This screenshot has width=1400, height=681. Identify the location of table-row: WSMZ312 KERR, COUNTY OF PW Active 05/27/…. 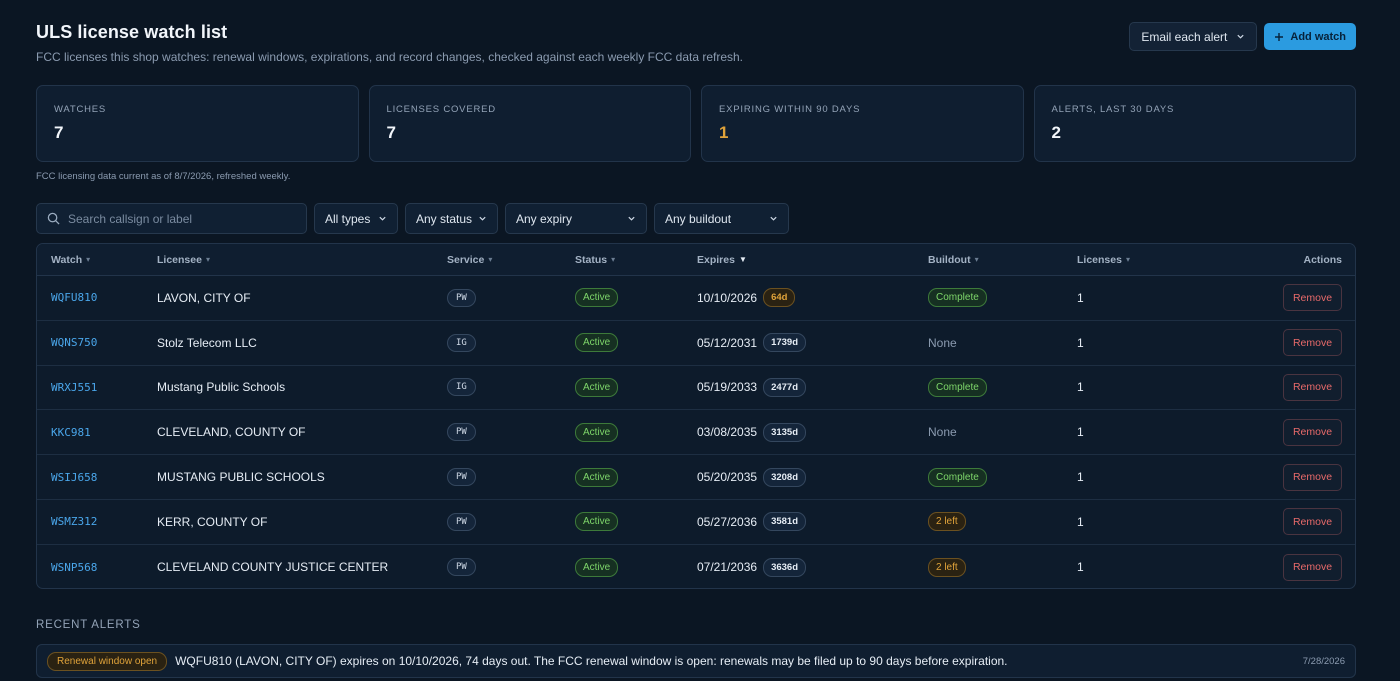
(696, 522).